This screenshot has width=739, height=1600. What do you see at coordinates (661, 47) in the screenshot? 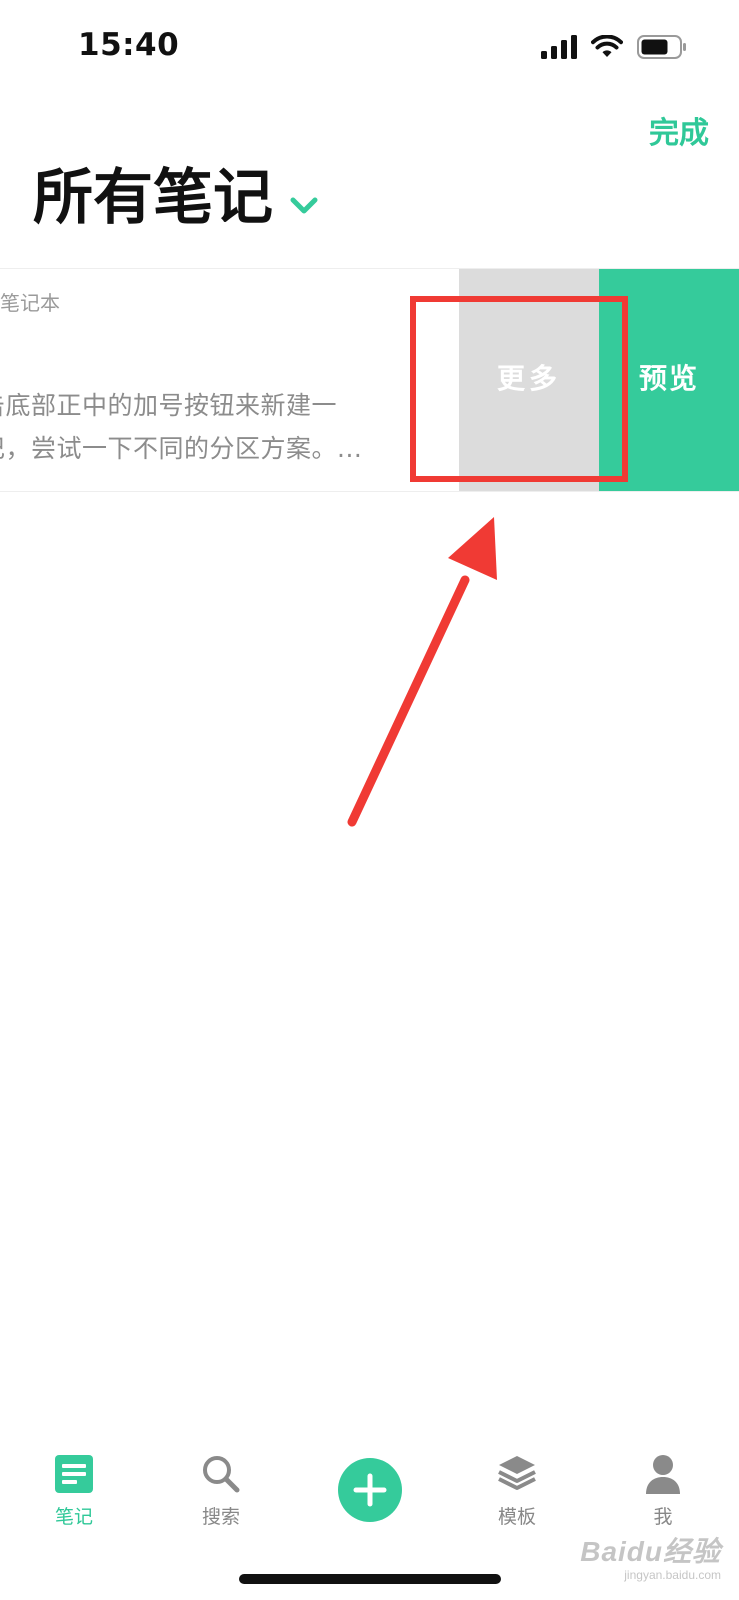
I see `battery-icon` at bounding box center [661, 47].